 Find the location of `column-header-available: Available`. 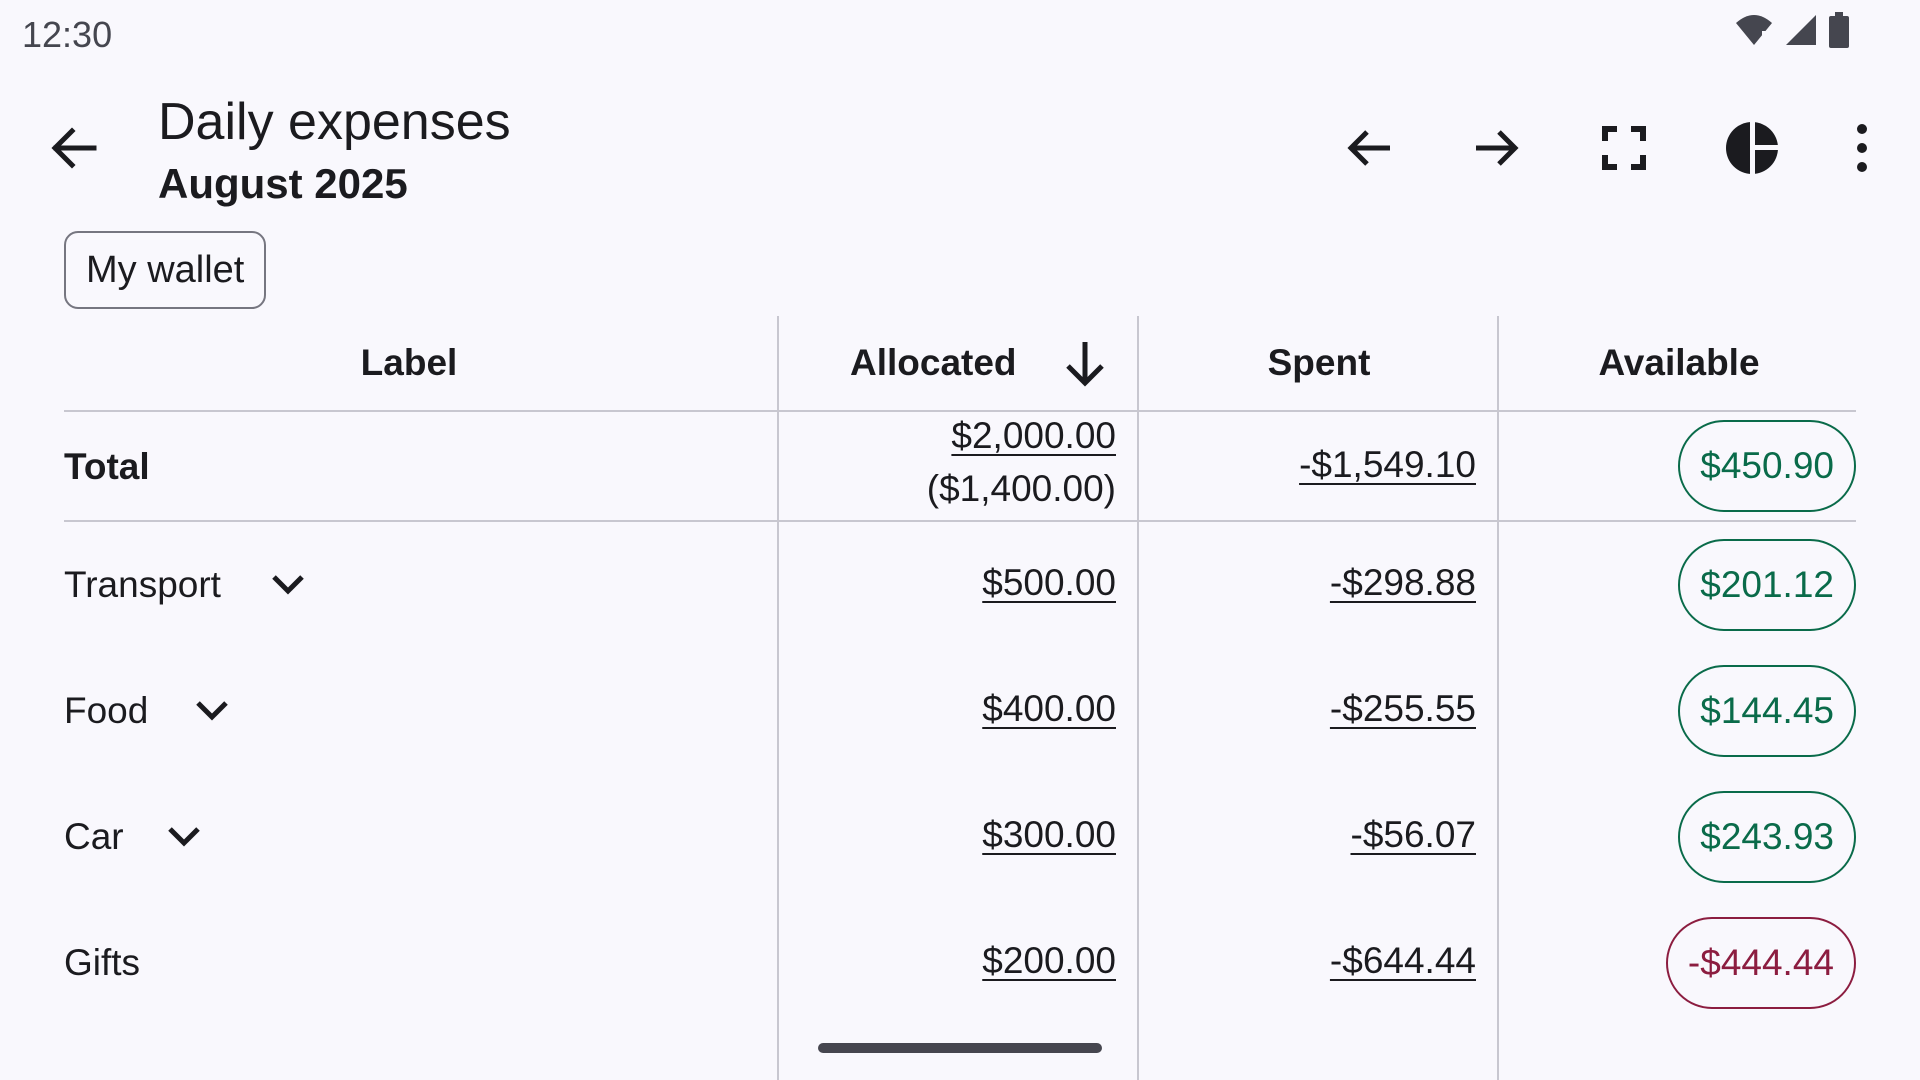

column-header-available: Available is located at coordinates (1679, 363).